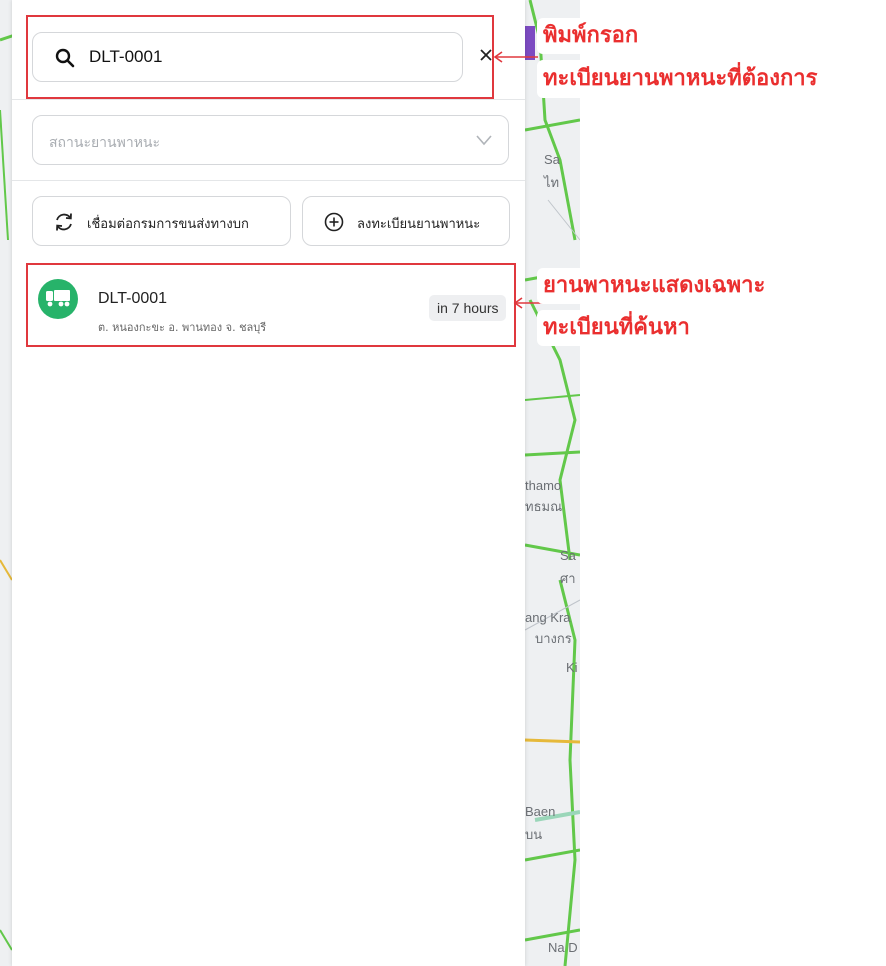  What do you see at coordinates (419, 224) in the screenshot?
I see `register-vehicle-label: ลงทะเบียนยานพาหนะ` at bounding box center [419, 224].